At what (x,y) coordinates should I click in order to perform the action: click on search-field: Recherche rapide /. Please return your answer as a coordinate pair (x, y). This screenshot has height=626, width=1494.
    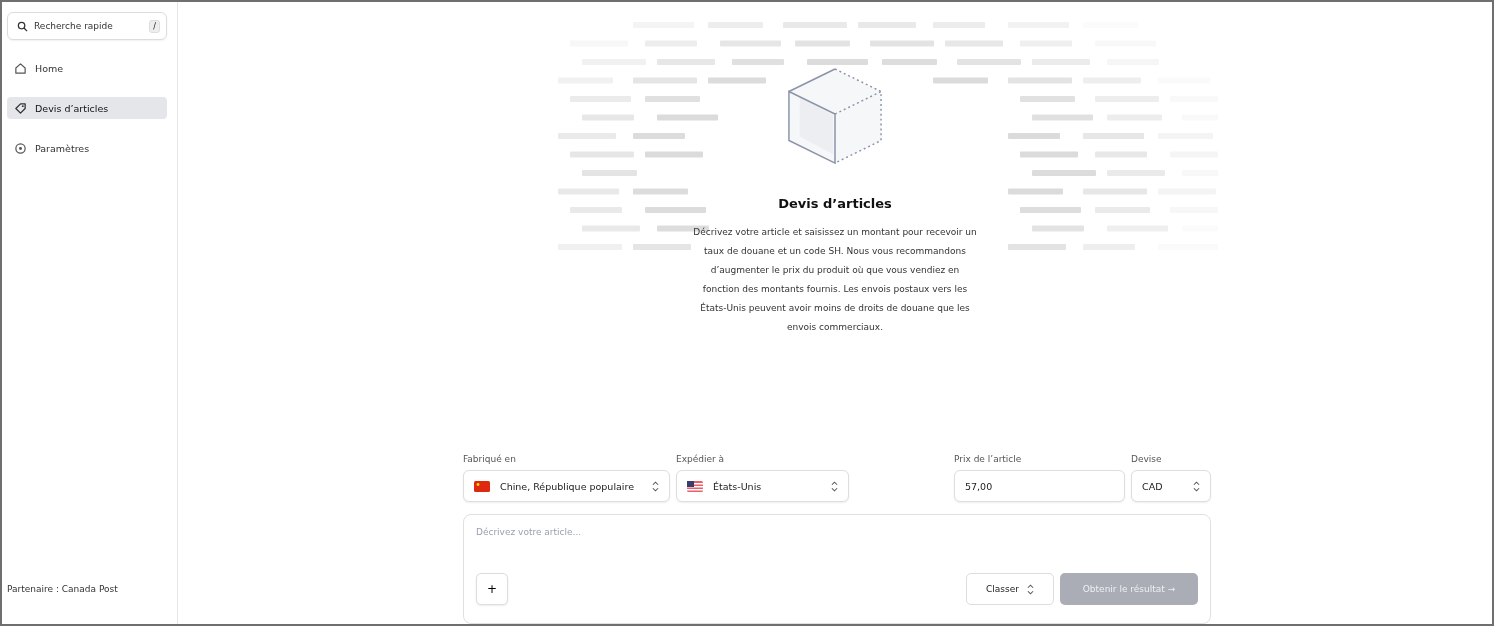
    Looking at the image, I should click on (87, 26).